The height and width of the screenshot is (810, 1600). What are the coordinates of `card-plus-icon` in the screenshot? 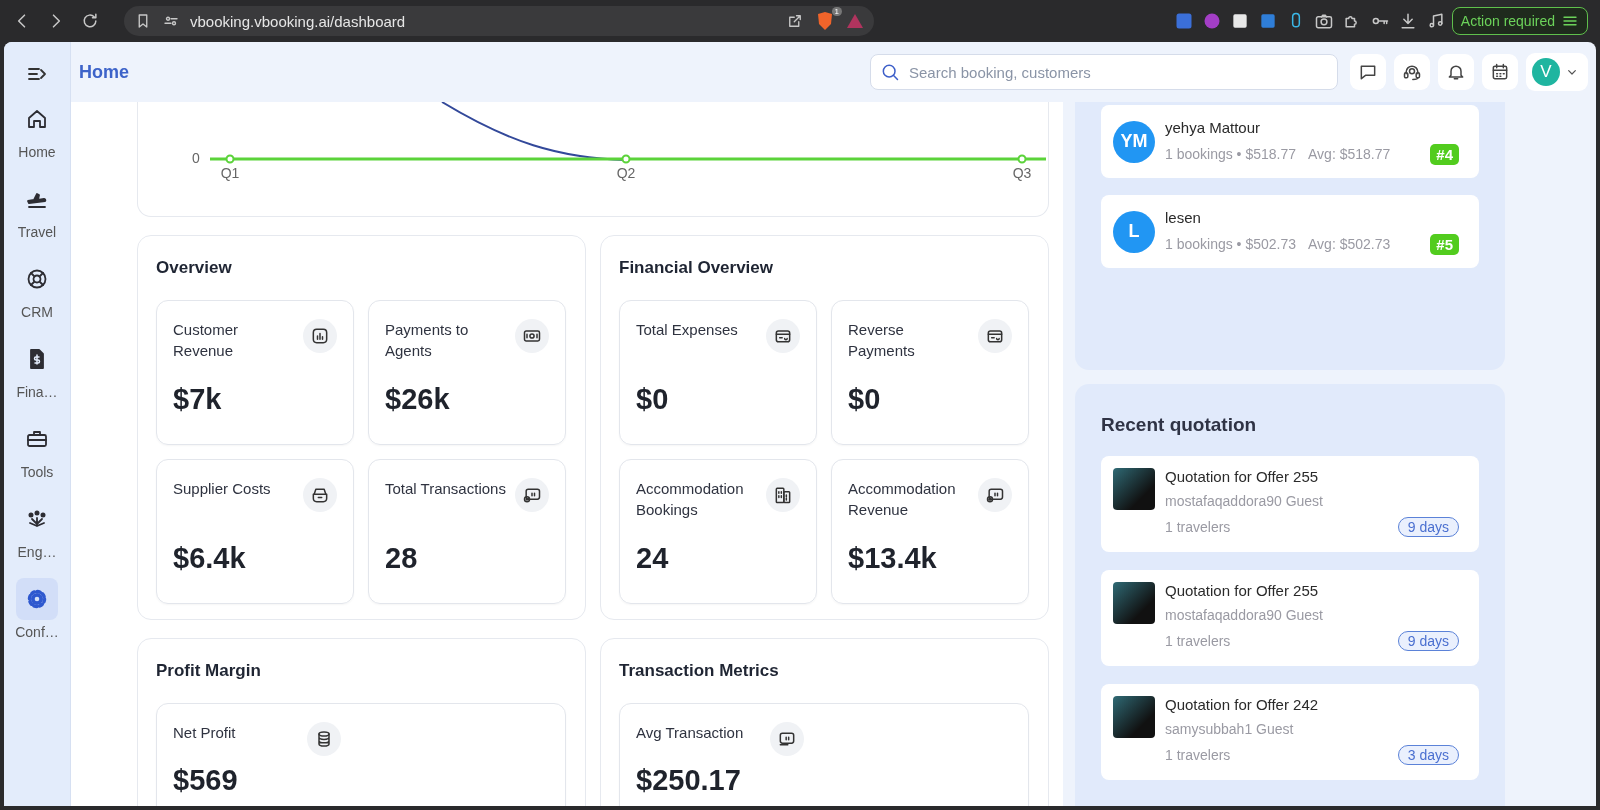 It's located at (995, 495).